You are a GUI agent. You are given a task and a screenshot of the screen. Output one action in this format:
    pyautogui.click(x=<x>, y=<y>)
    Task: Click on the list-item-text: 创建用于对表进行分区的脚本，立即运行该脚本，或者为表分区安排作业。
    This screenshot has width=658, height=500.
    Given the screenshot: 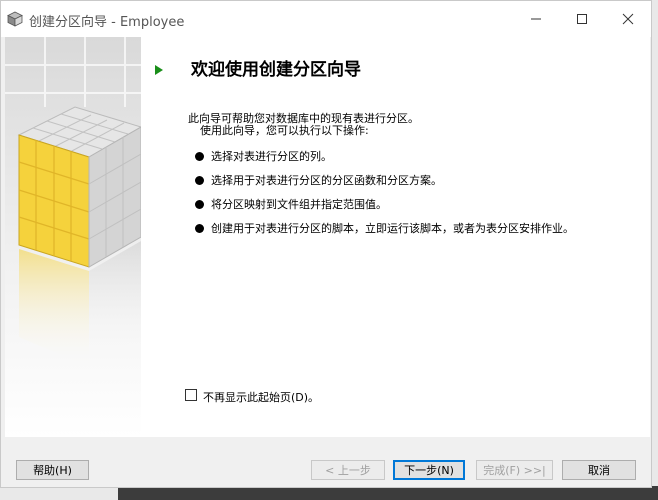 What is the action you would take?
    pyautogui.click(x=392, y=228)
    